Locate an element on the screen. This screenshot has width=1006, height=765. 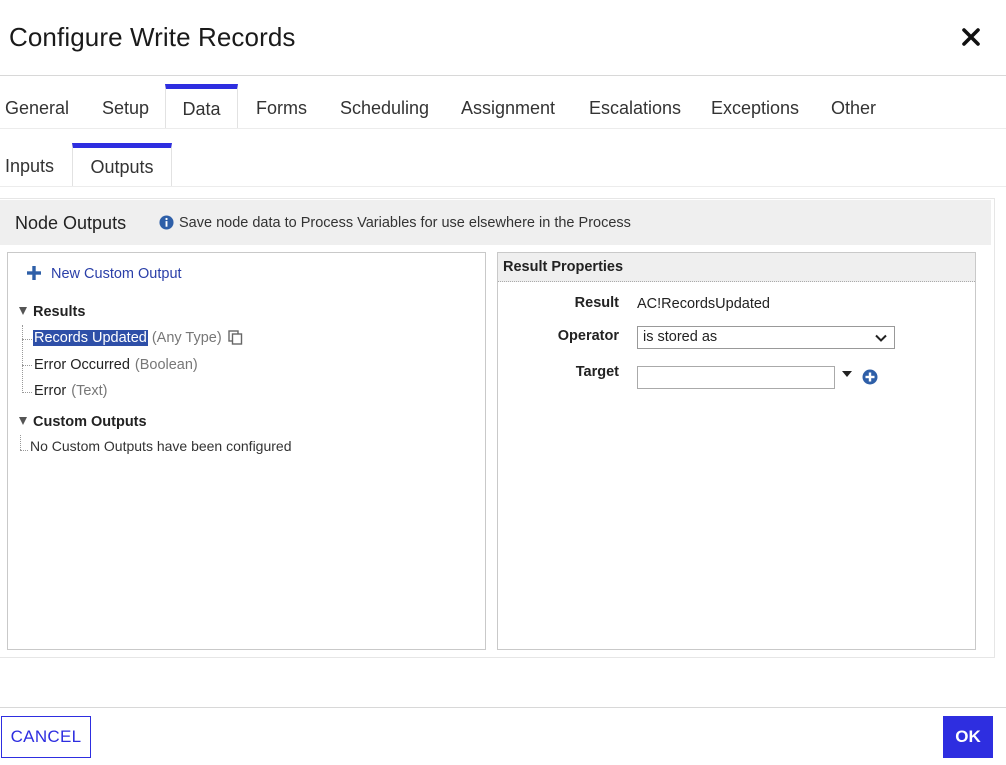
dialog-title: Configure Write Records is located at coordinates (152, 37).